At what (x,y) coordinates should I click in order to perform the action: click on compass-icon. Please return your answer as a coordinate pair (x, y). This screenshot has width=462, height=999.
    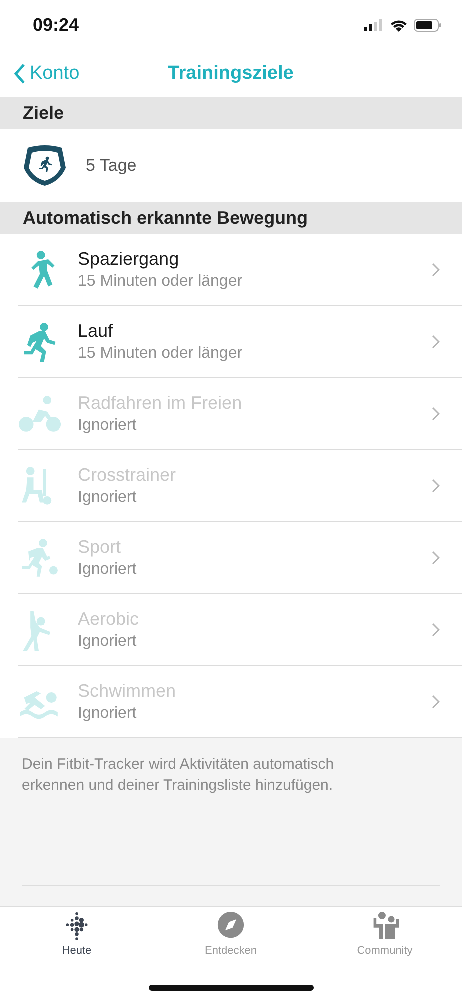
    Looking at the image, I should click on (231, 926).